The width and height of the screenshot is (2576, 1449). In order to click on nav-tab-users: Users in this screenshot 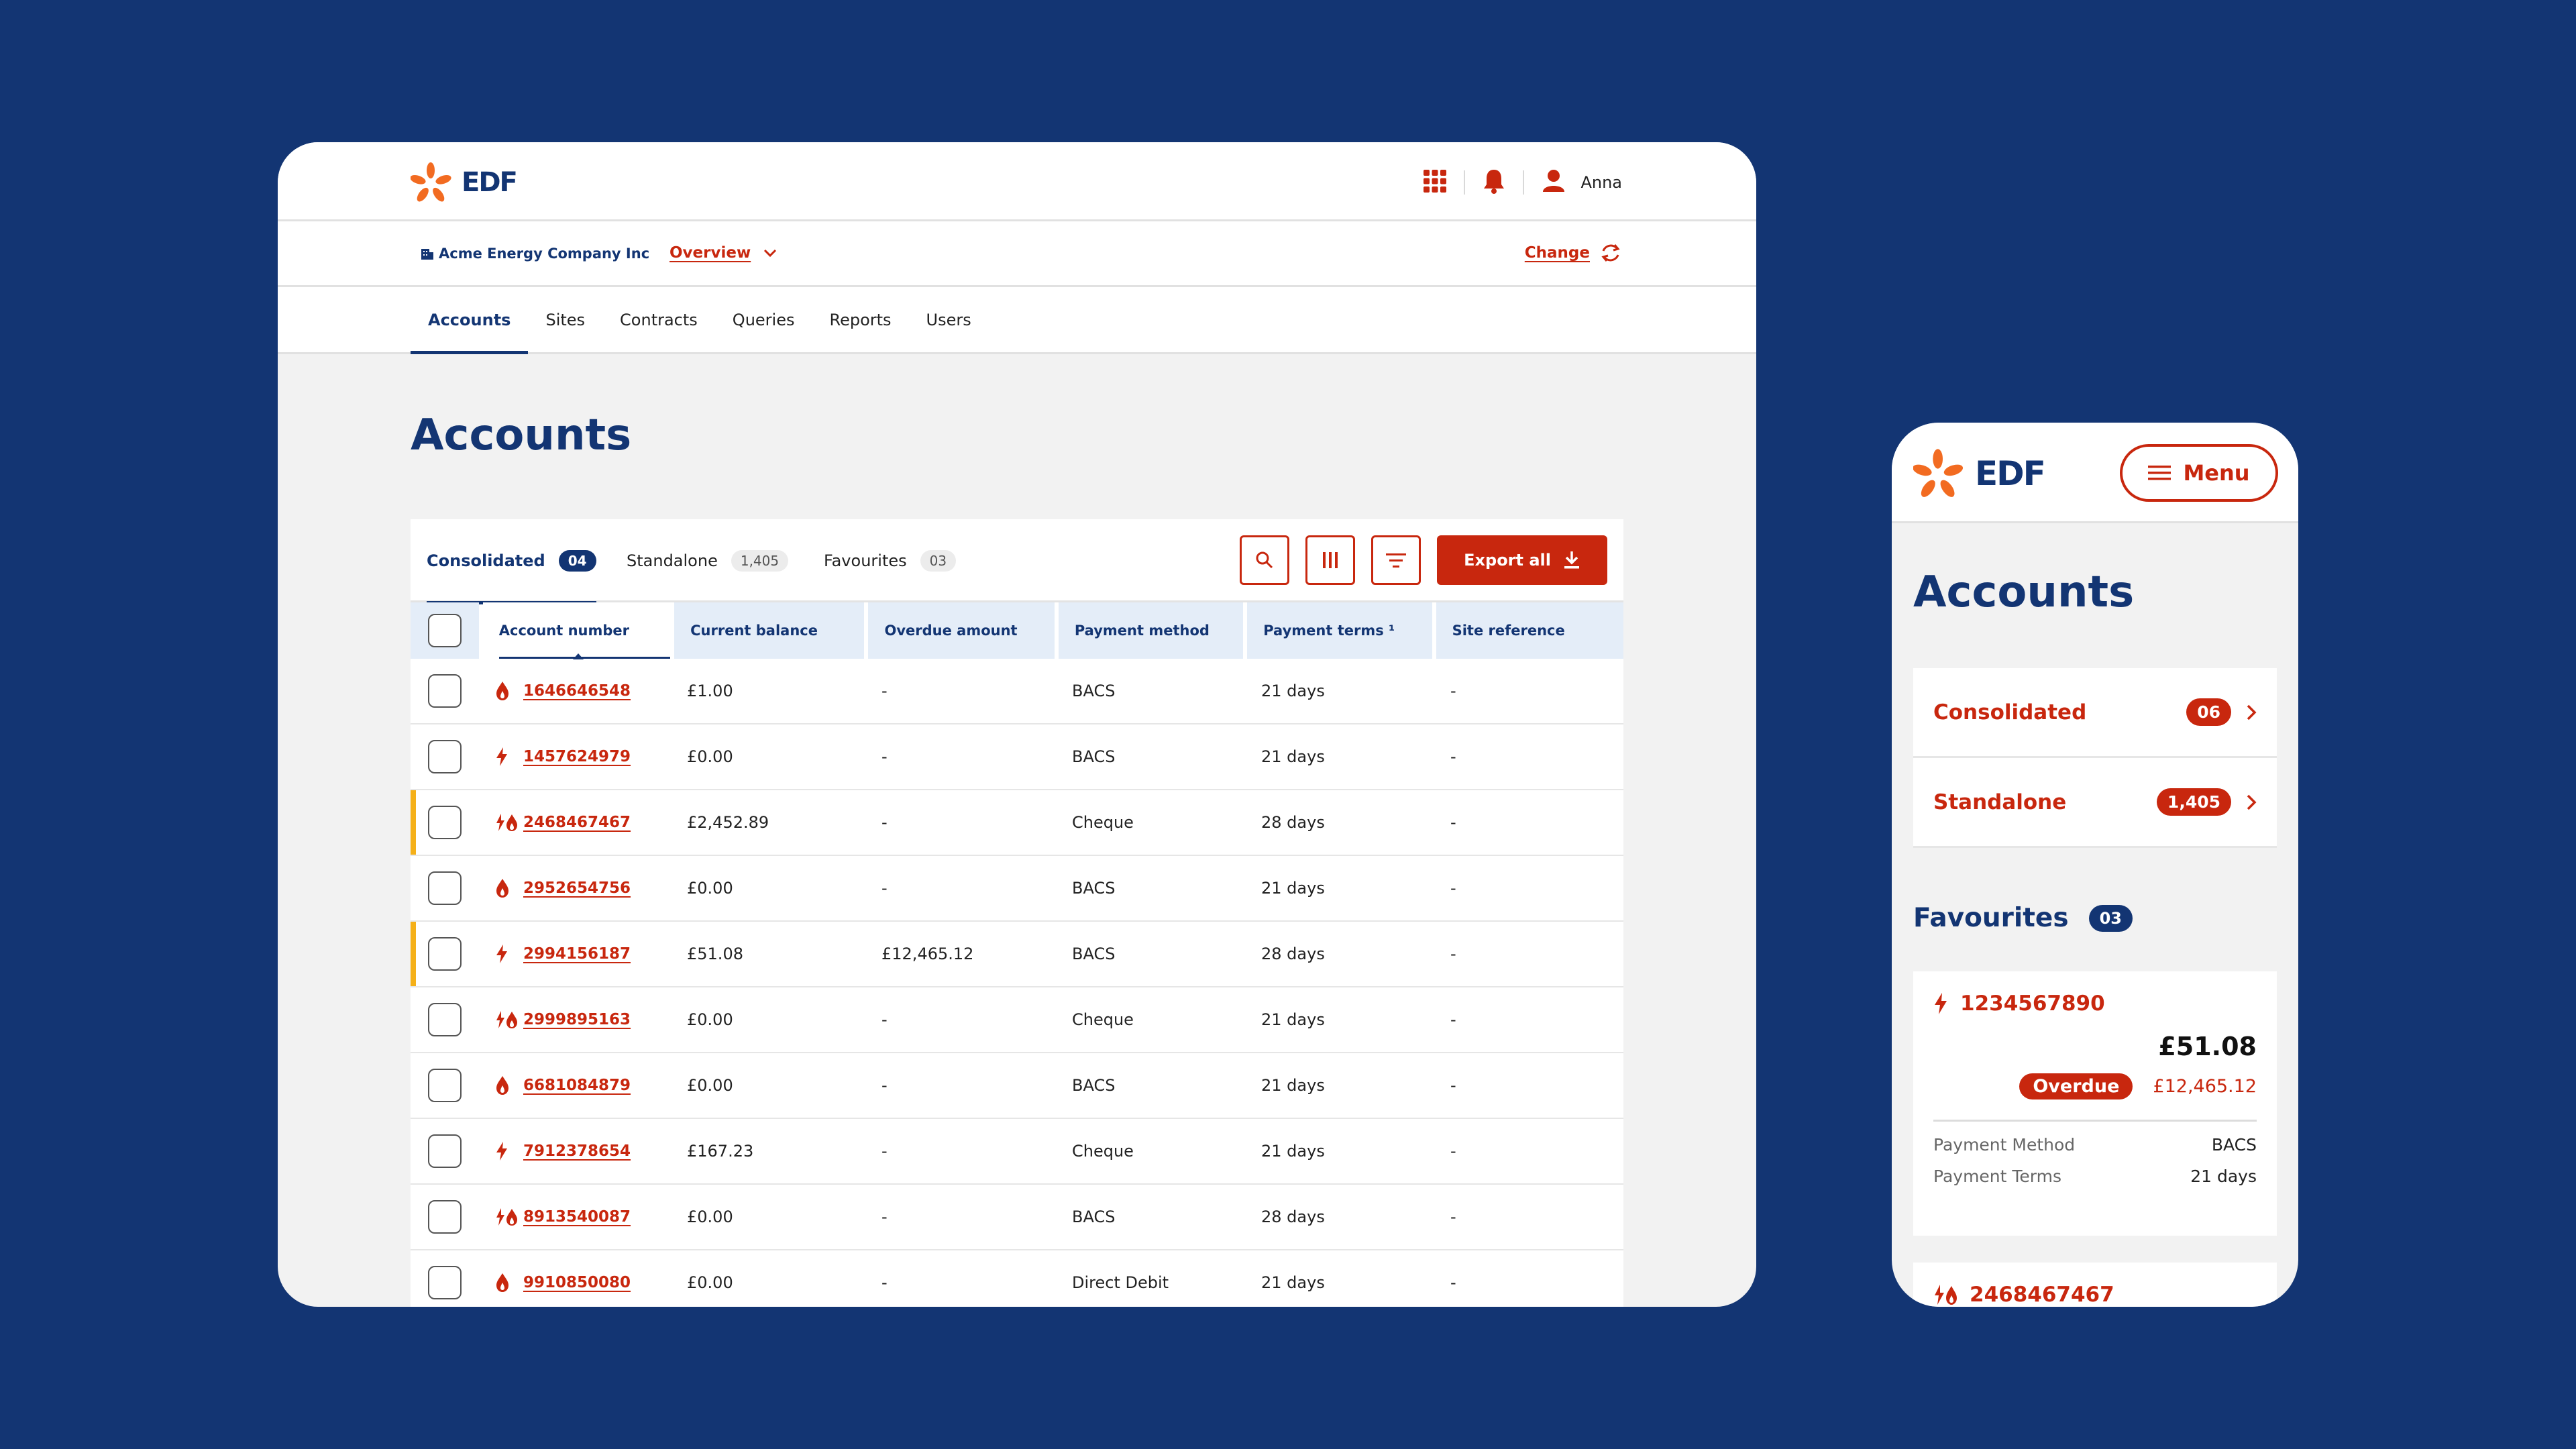, I will do `click(949, 319)`.